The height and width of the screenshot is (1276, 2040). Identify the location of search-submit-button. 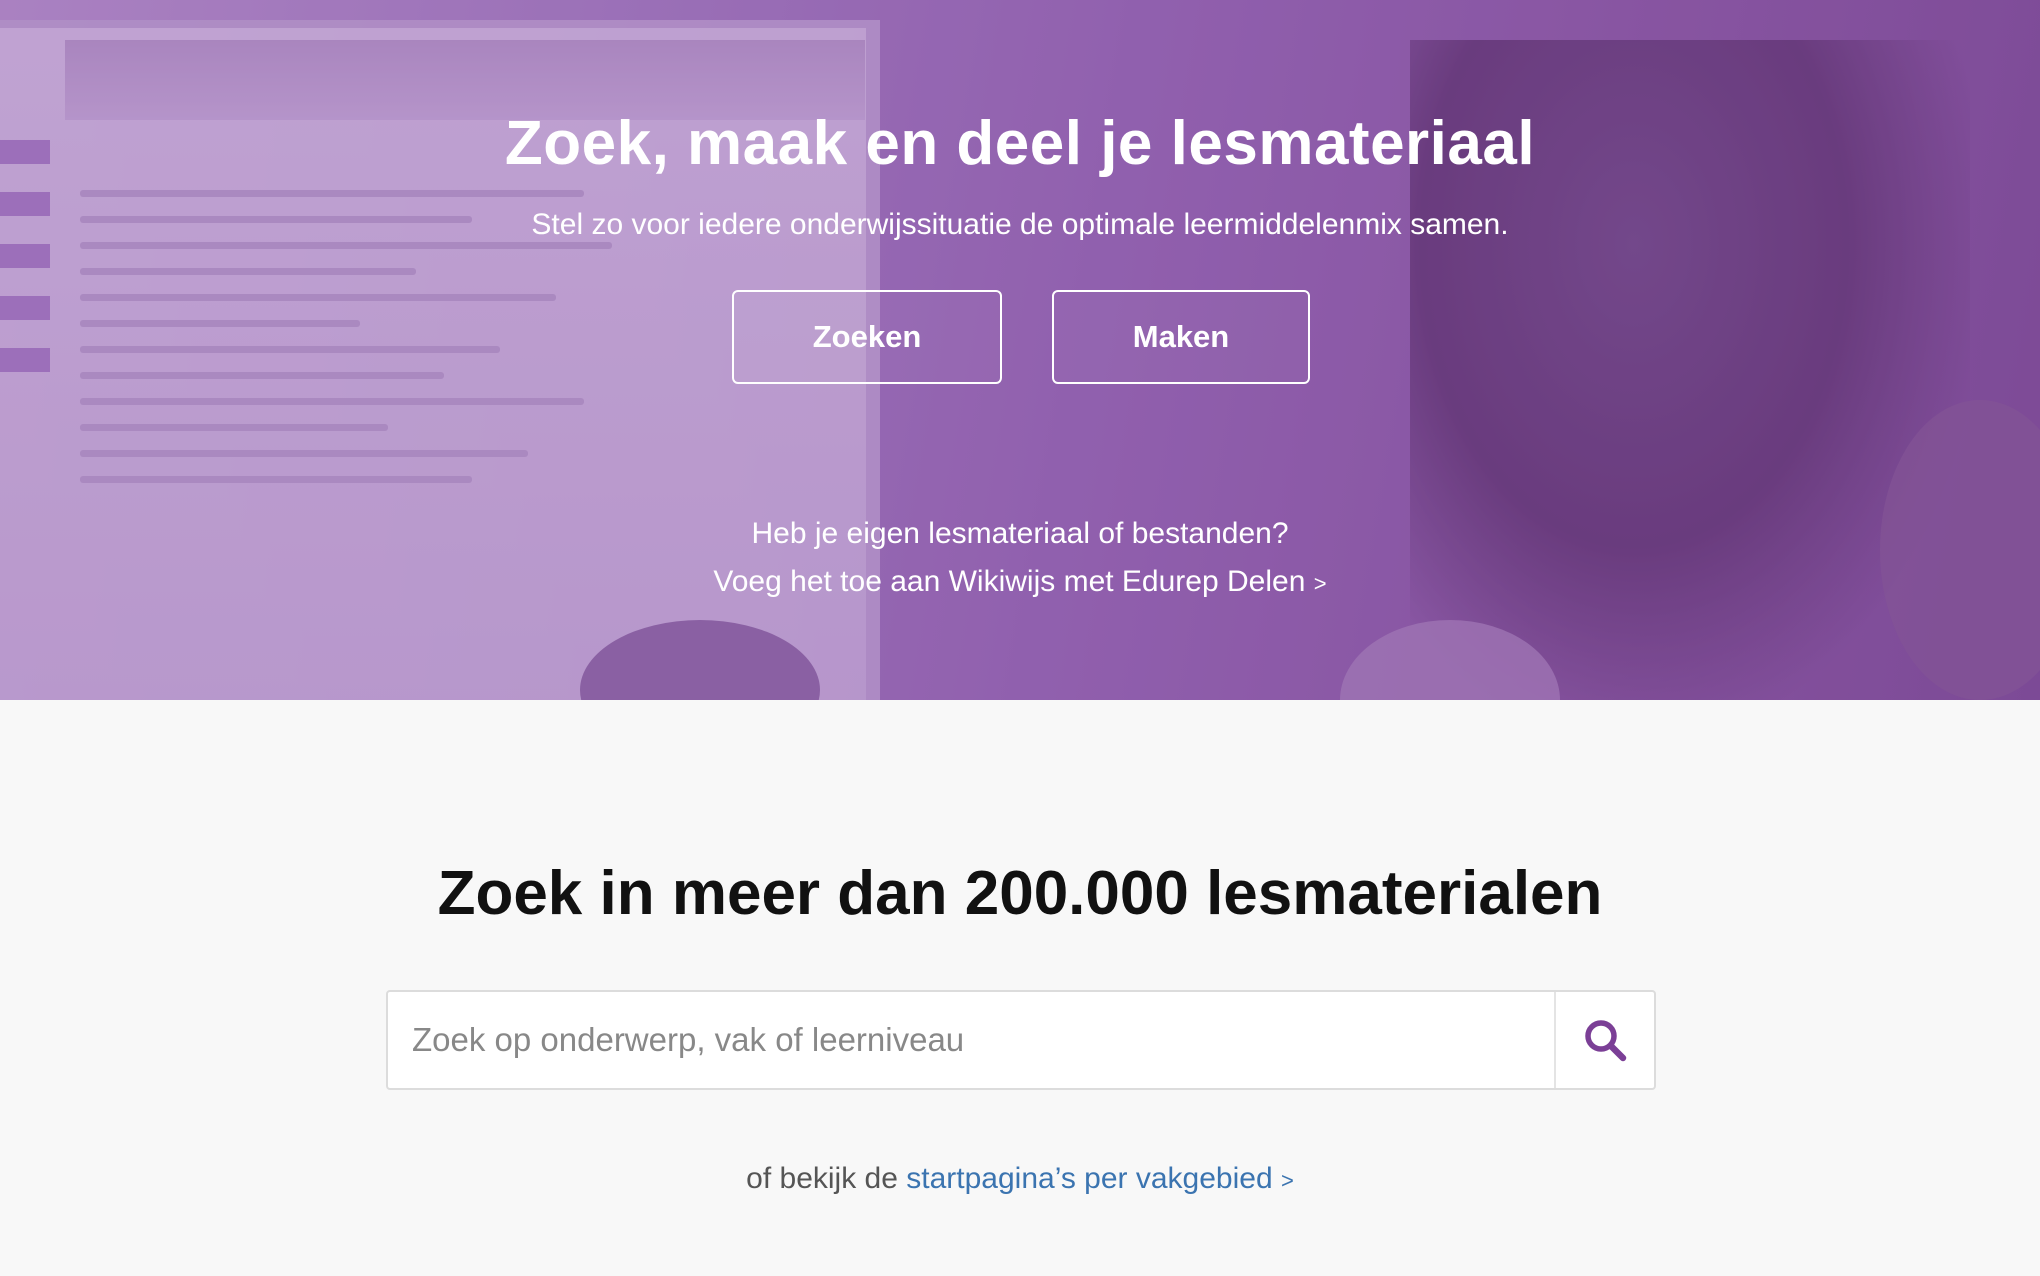
(1604, 1040).